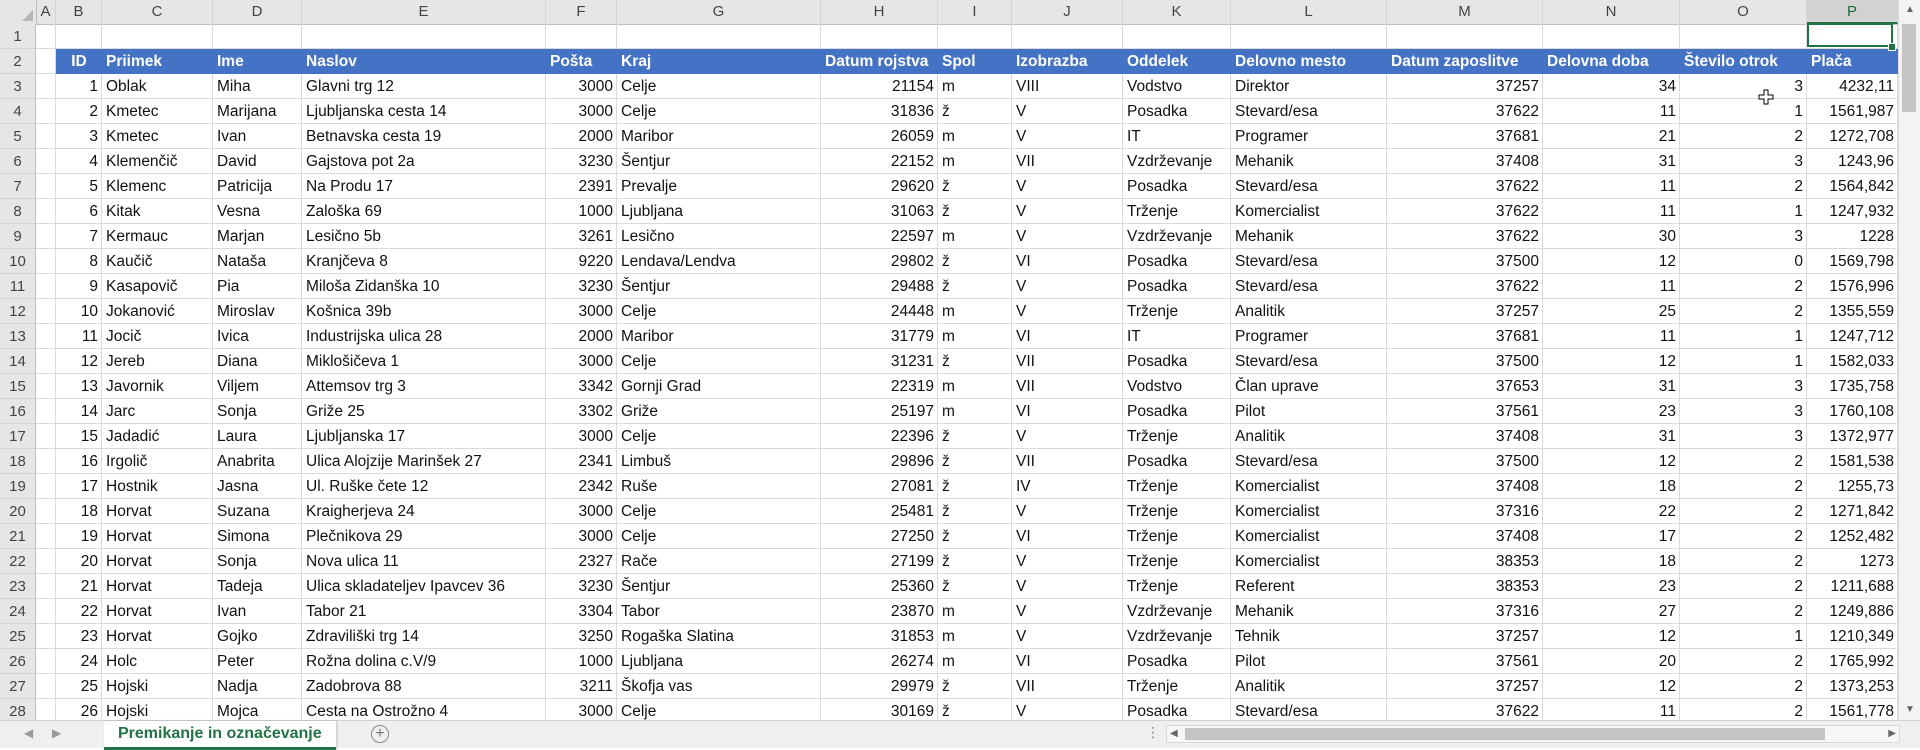  I want to click on table-cell: 31853, so click(879, 636).